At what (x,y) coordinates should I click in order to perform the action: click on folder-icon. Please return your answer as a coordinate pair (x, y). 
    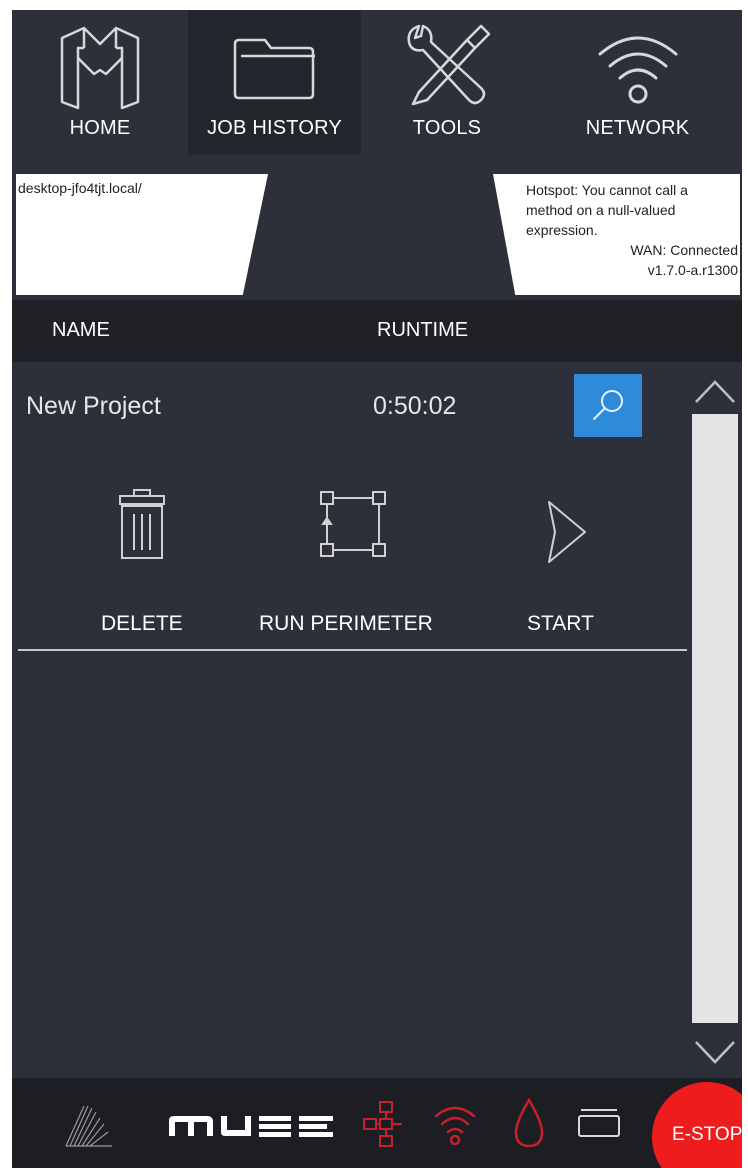
    Looking at the image, I should click on (274, 69).